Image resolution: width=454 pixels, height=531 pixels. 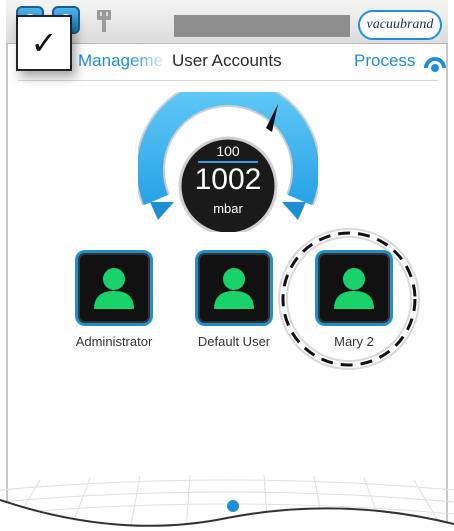 I want to click on header-divider, so click(x=228, y=80).